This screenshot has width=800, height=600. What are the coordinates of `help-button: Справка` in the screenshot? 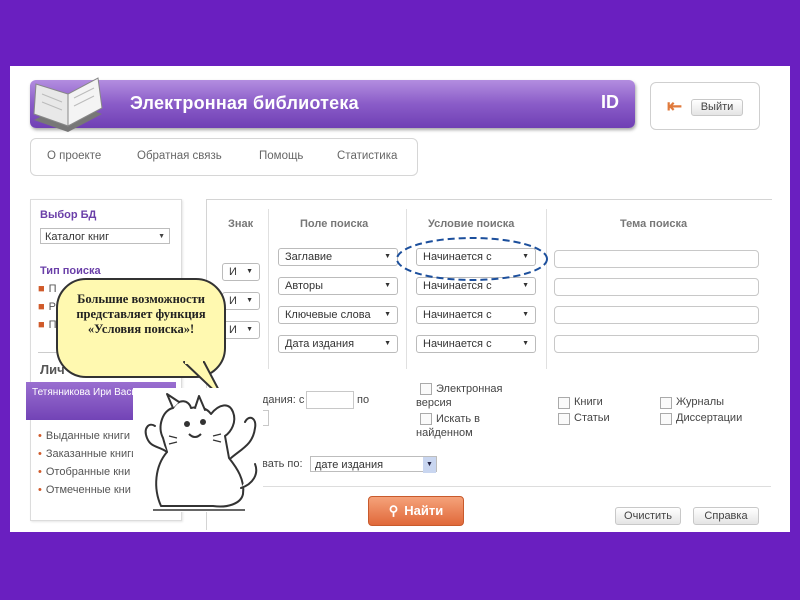 It's located at (726, 516).